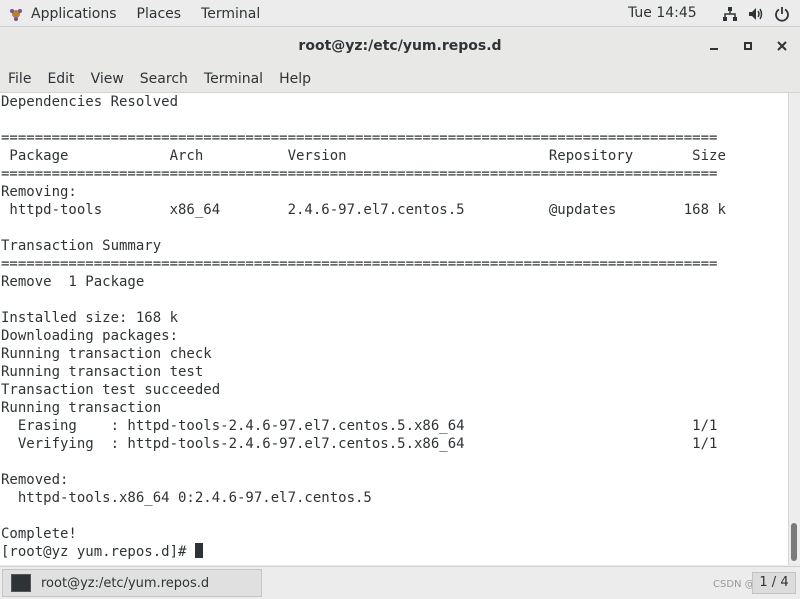  I want to click on terminal-line: Dependencies Resolved, so click(90, 102).